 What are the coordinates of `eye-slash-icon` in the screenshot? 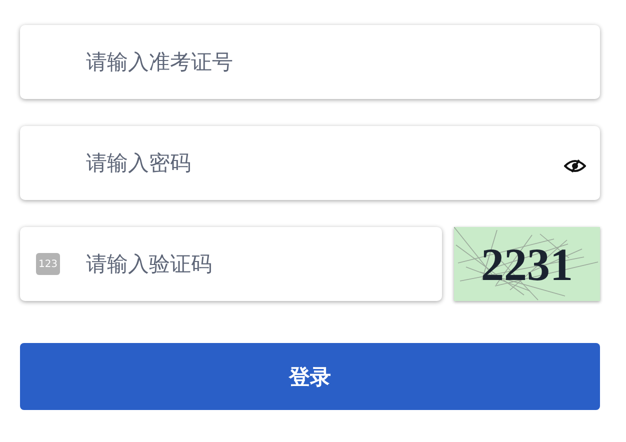 It's located at (575, 166).